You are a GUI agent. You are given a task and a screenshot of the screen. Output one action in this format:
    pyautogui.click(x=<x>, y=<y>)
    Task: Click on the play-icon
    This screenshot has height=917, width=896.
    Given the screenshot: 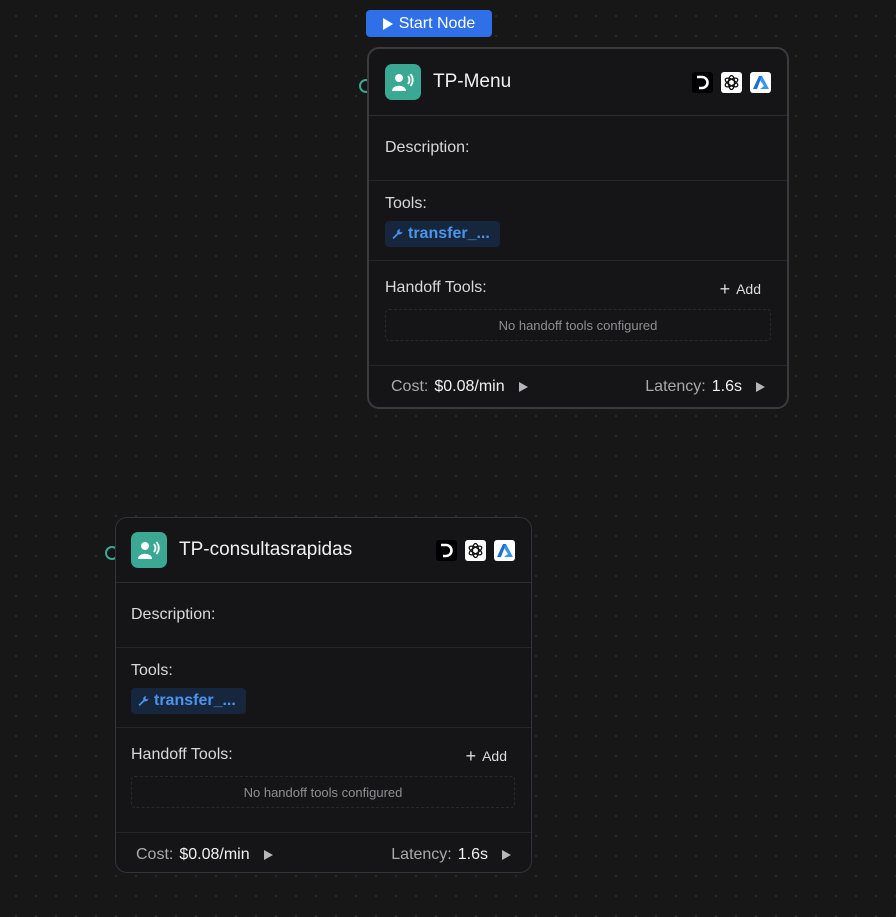 What is the action you would take?
    pyautogui.click(x=387, y=23)
    